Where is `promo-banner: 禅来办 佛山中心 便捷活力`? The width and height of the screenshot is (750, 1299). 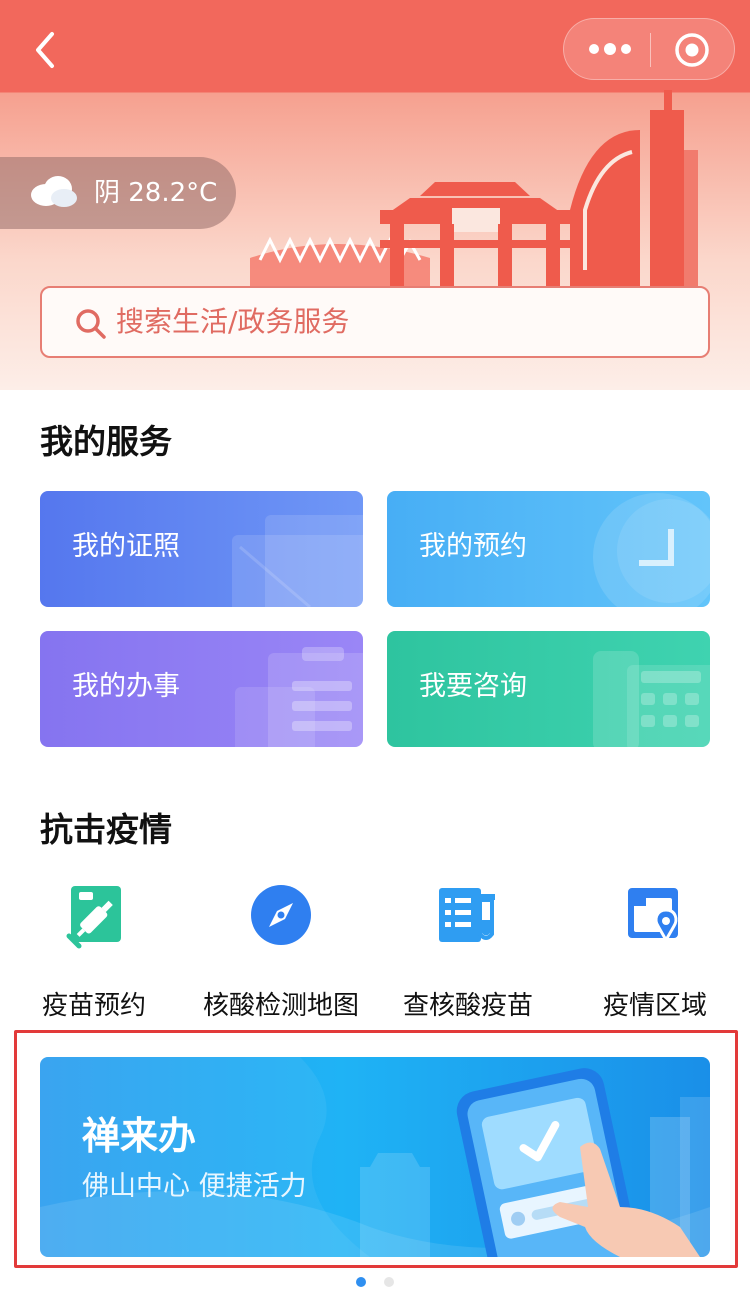
promo-banner: 禅来办 佛山中心 便捷活力 is located at coordinates (375, 1157).